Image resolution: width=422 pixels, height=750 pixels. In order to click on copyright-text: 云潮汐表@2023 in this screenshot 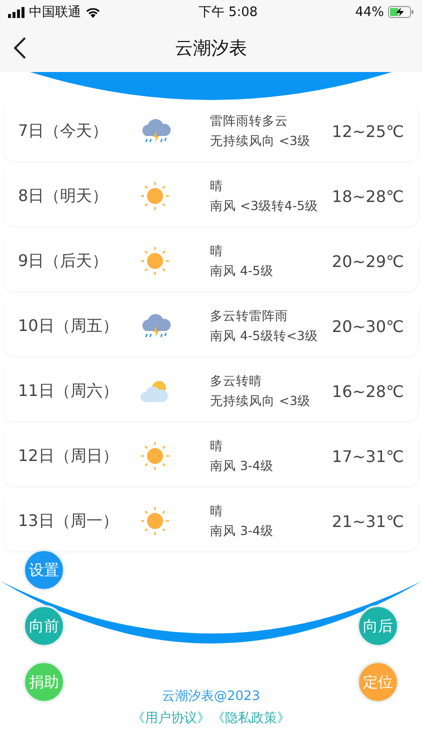, I will do `click(211, 696)`.